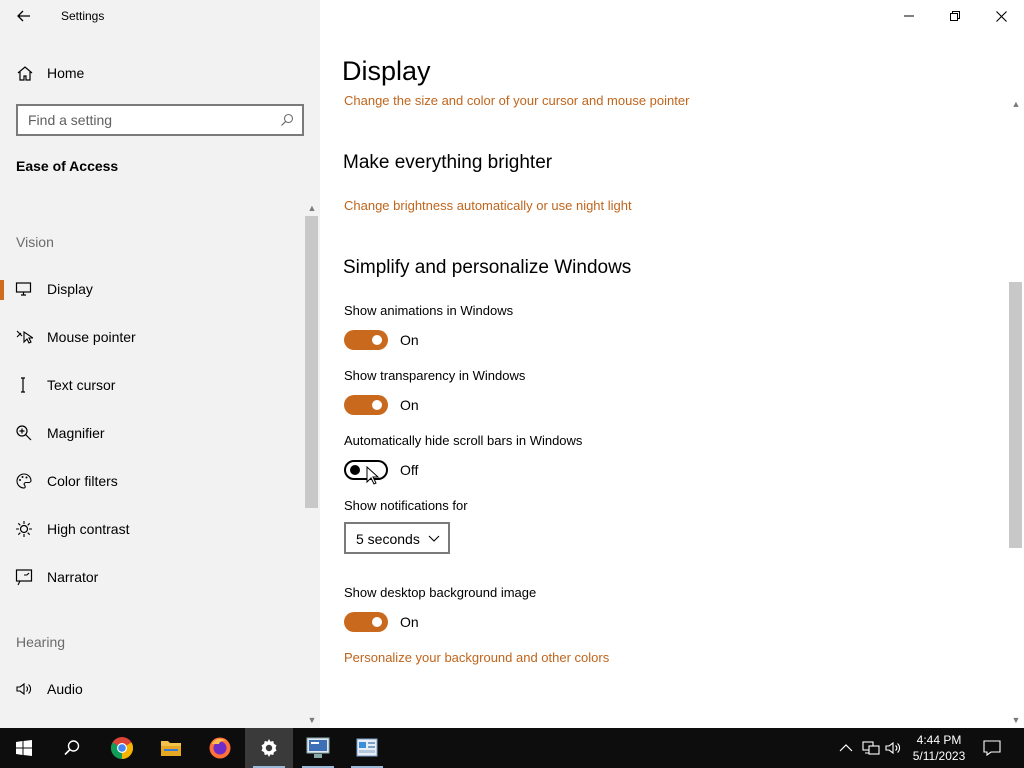  I want to click on remote-desktop-icon, so click(318, 747).